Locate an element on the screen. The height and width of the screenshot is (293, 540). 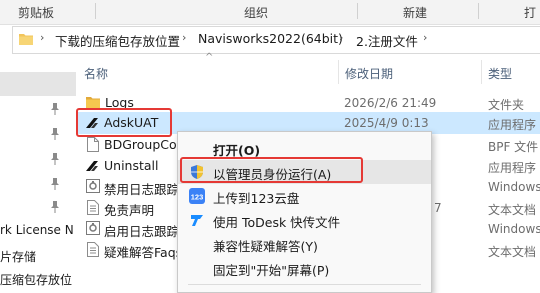
file-date: 7 is located at coordinates (438, 208).